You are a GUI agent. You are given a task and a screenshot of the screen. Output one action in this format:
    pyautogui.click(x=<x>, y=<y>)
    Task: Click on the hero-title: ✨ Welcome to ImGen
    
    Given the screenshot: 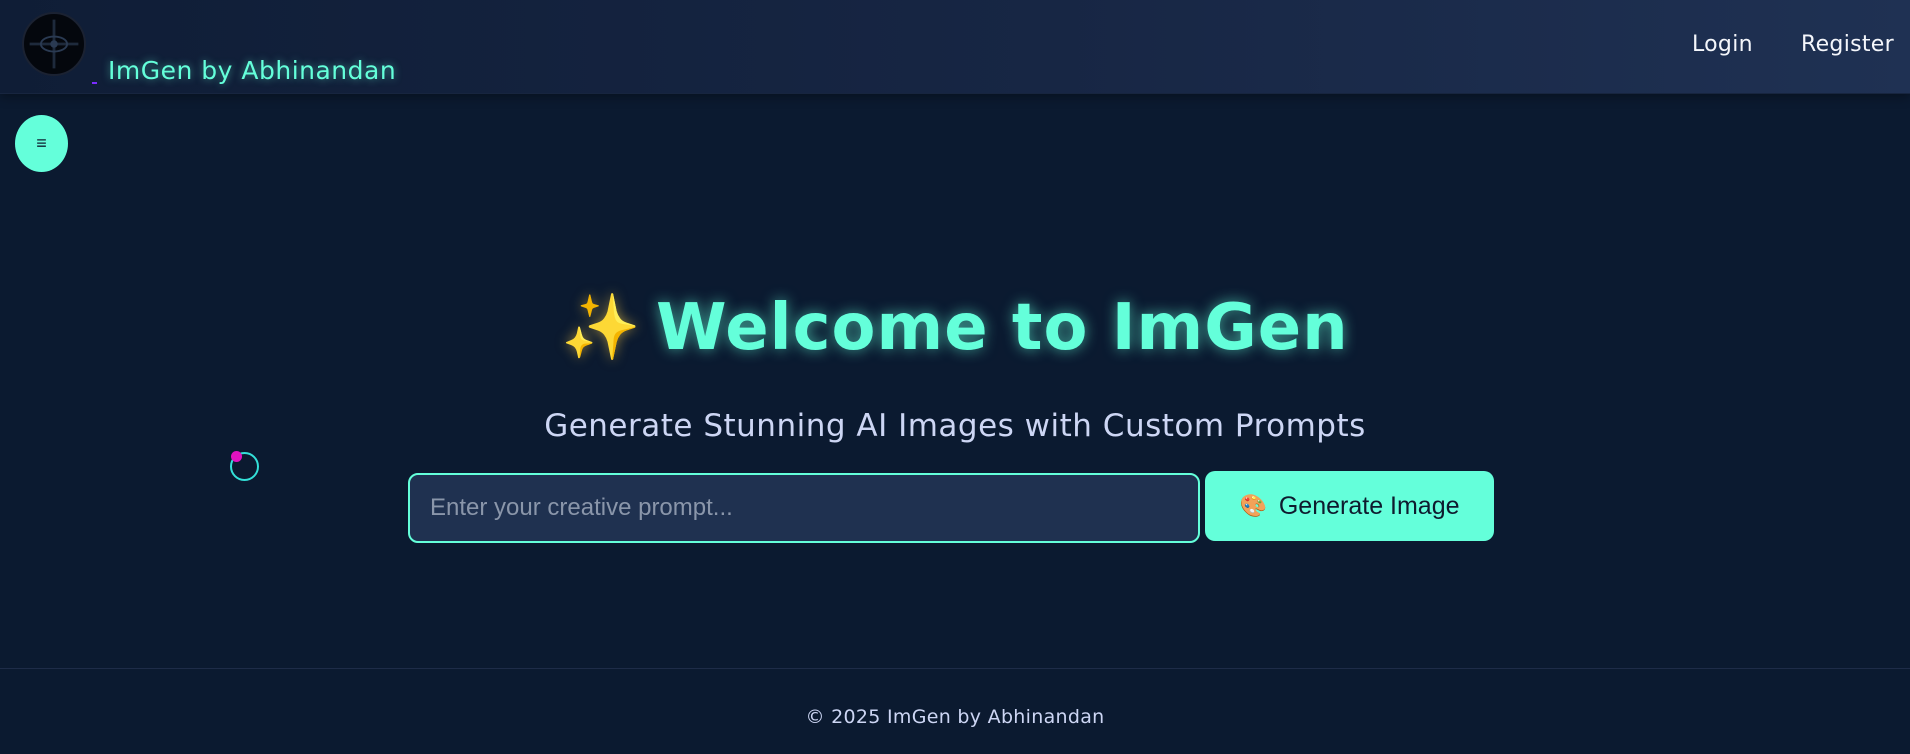 What is the action you would take?
    pyautogui.click(x=955, y=327)
    